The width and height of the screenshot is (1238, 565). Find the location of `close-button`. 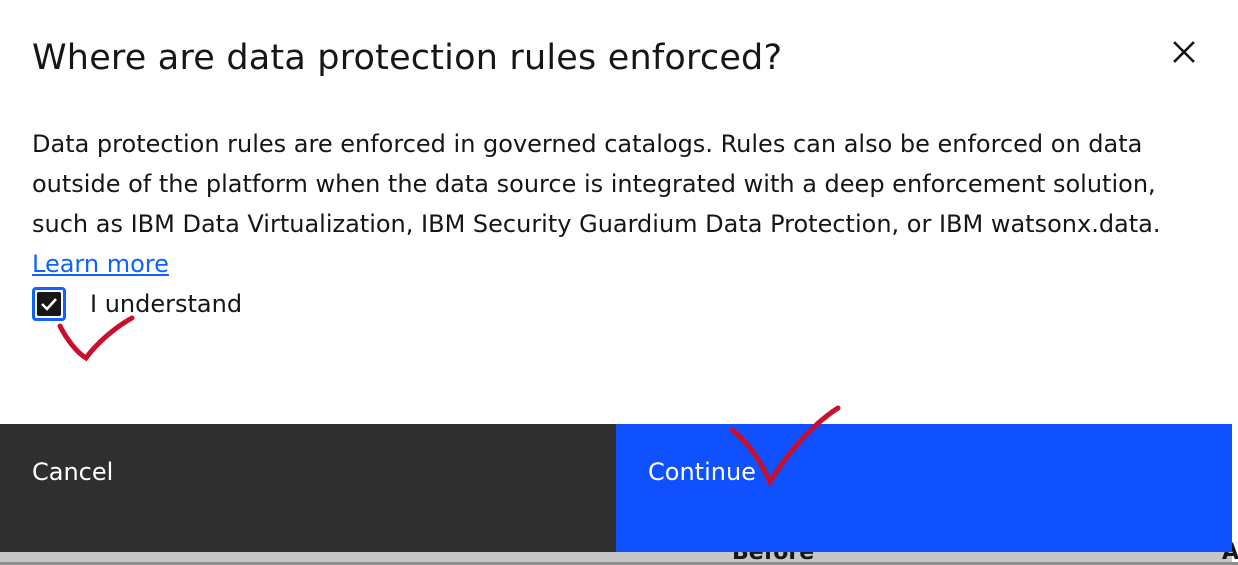

close-button is located at coordinates (1184, 52).